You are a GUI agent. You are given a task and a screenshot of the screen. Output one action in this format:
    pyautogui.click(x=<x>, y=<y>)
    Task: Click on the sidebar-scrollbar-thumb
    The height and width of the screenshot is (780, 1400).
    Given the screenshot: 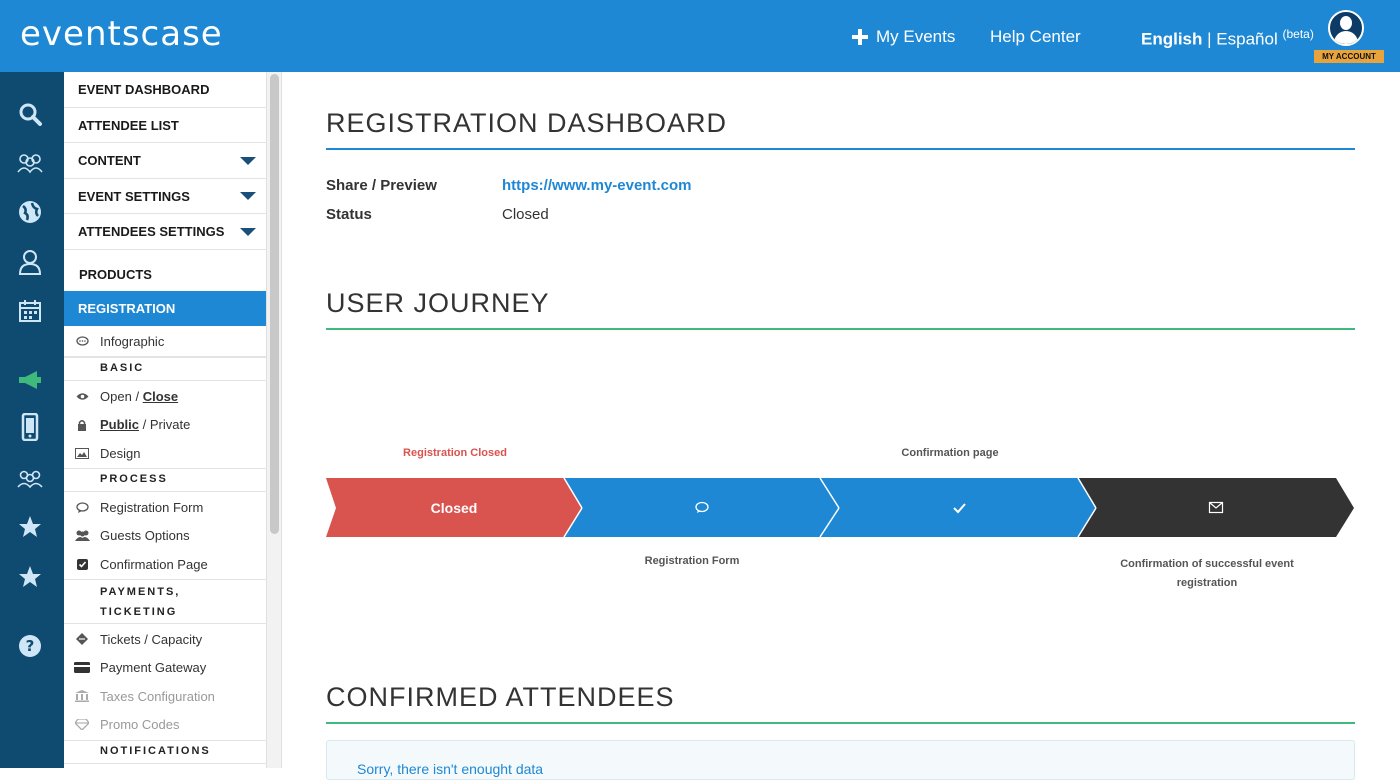 What is the action you would take?
    pyautogui.click(x=274, y=304)
    